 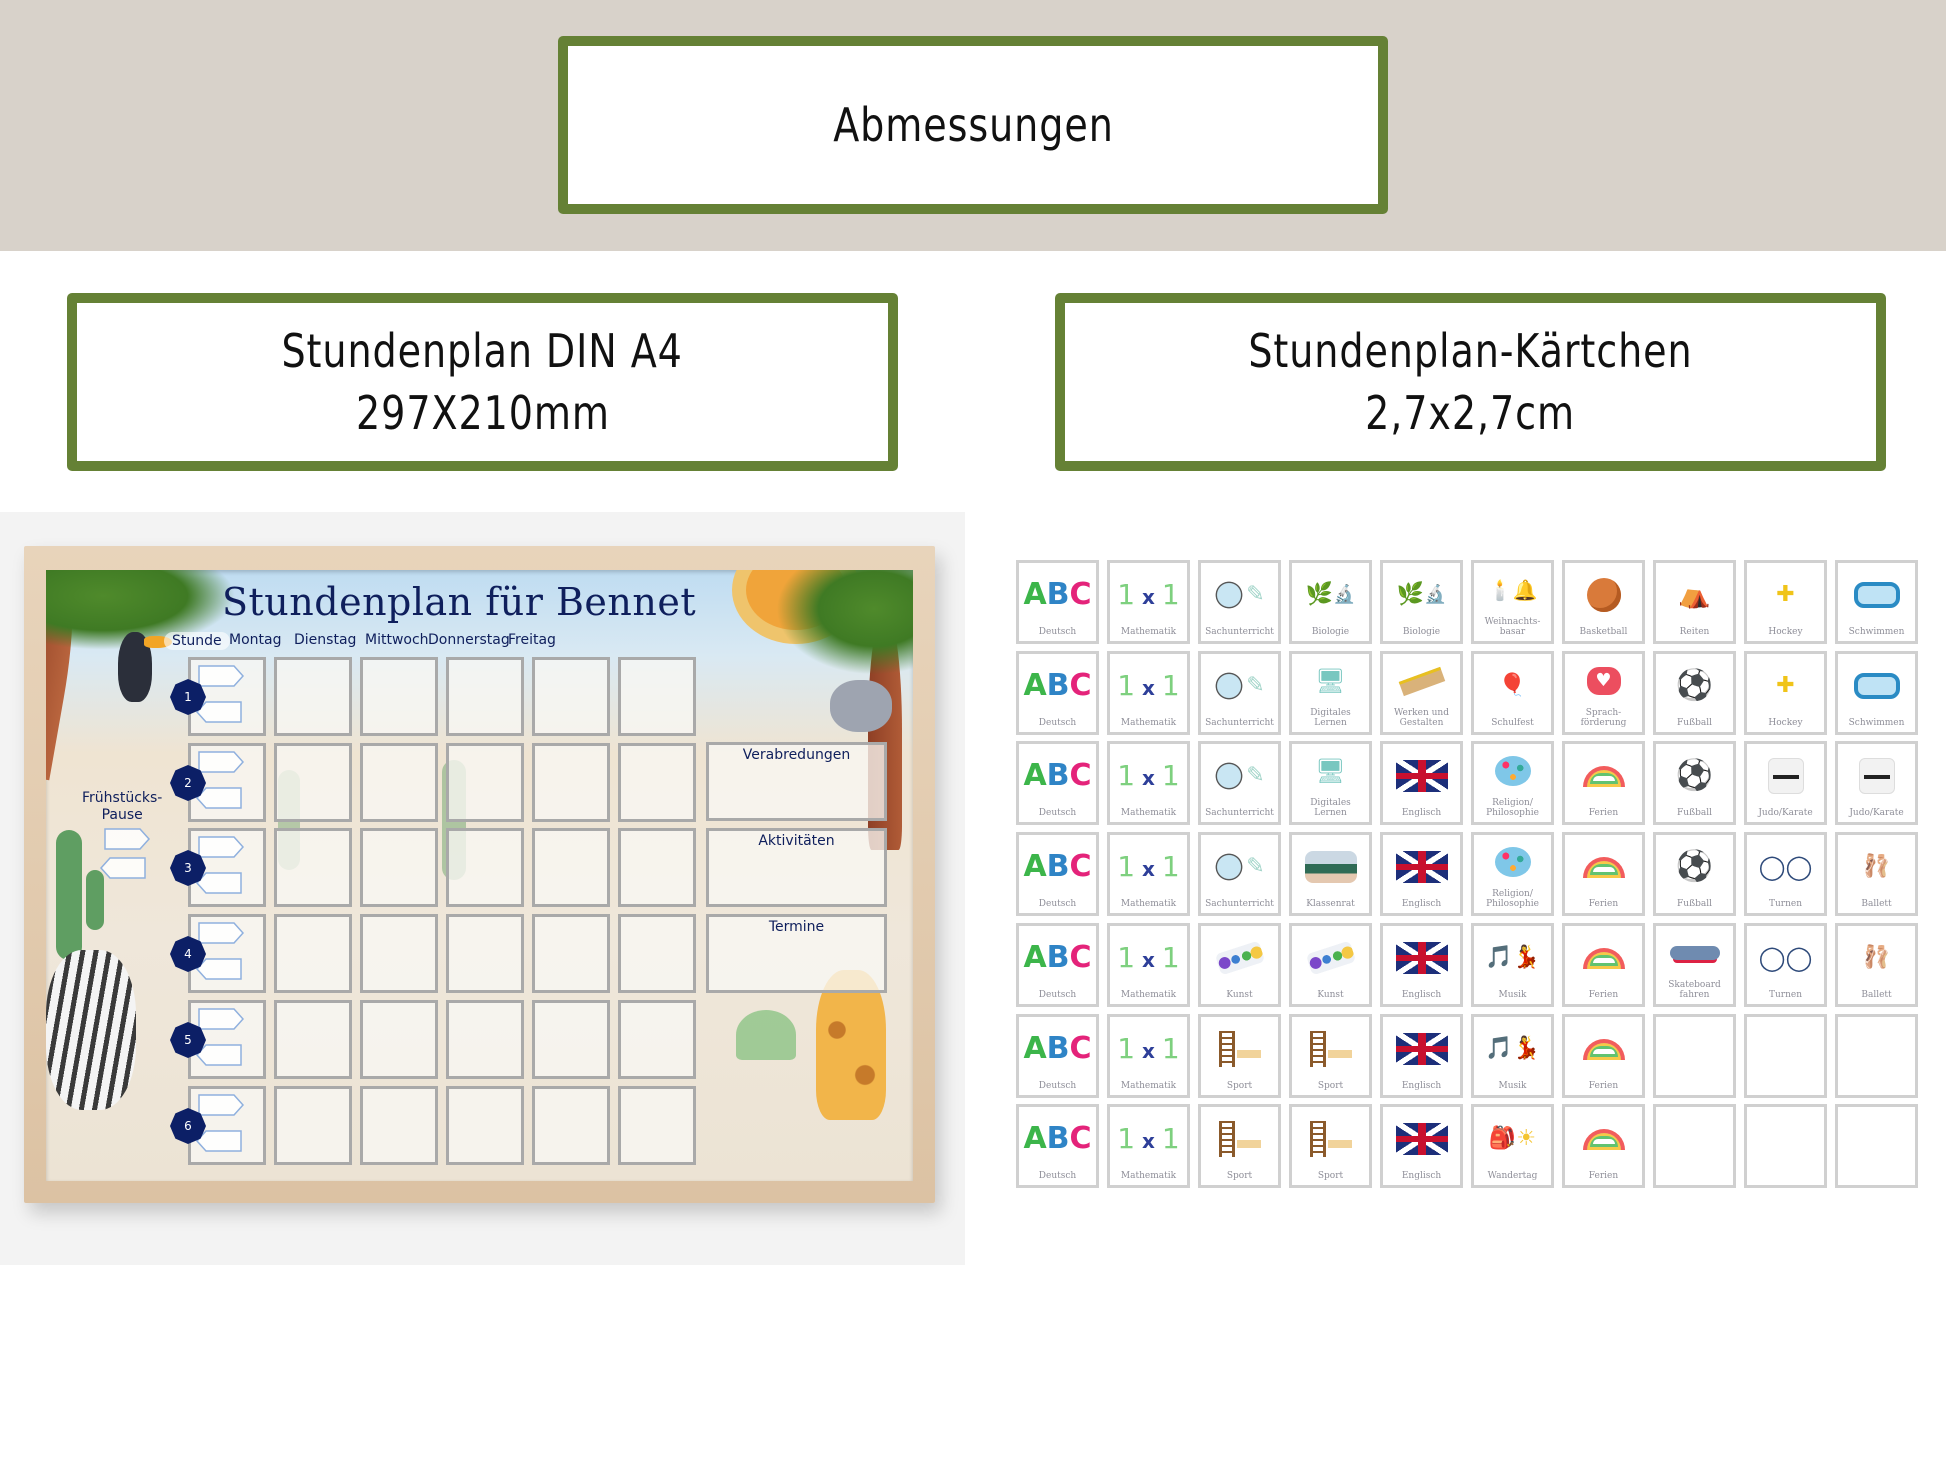 What do you see at coordinates (1421, 693) in the screenshot?
I see `subject-card: Werken und Gestalten` at bounding box center [1421, 693].